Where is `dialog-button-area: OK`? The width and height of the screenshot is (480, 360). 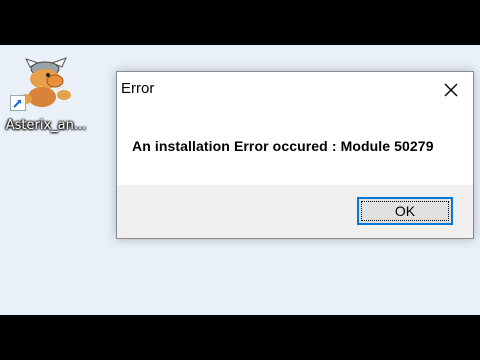 dialog-button-area: OK is located at coordinates (295, 211).